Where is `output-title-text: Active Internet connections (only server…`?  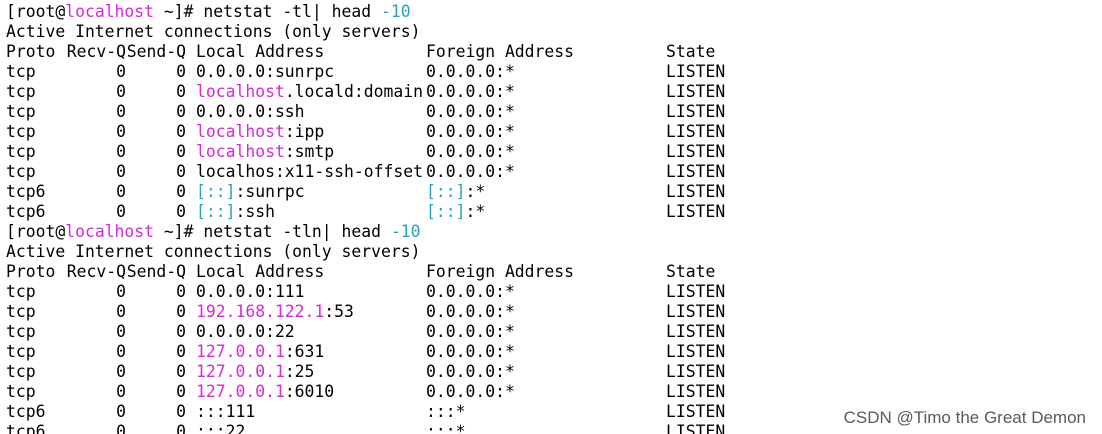 output-title-text: Active Internet connections (only server… is located at coordinates (213, 31).